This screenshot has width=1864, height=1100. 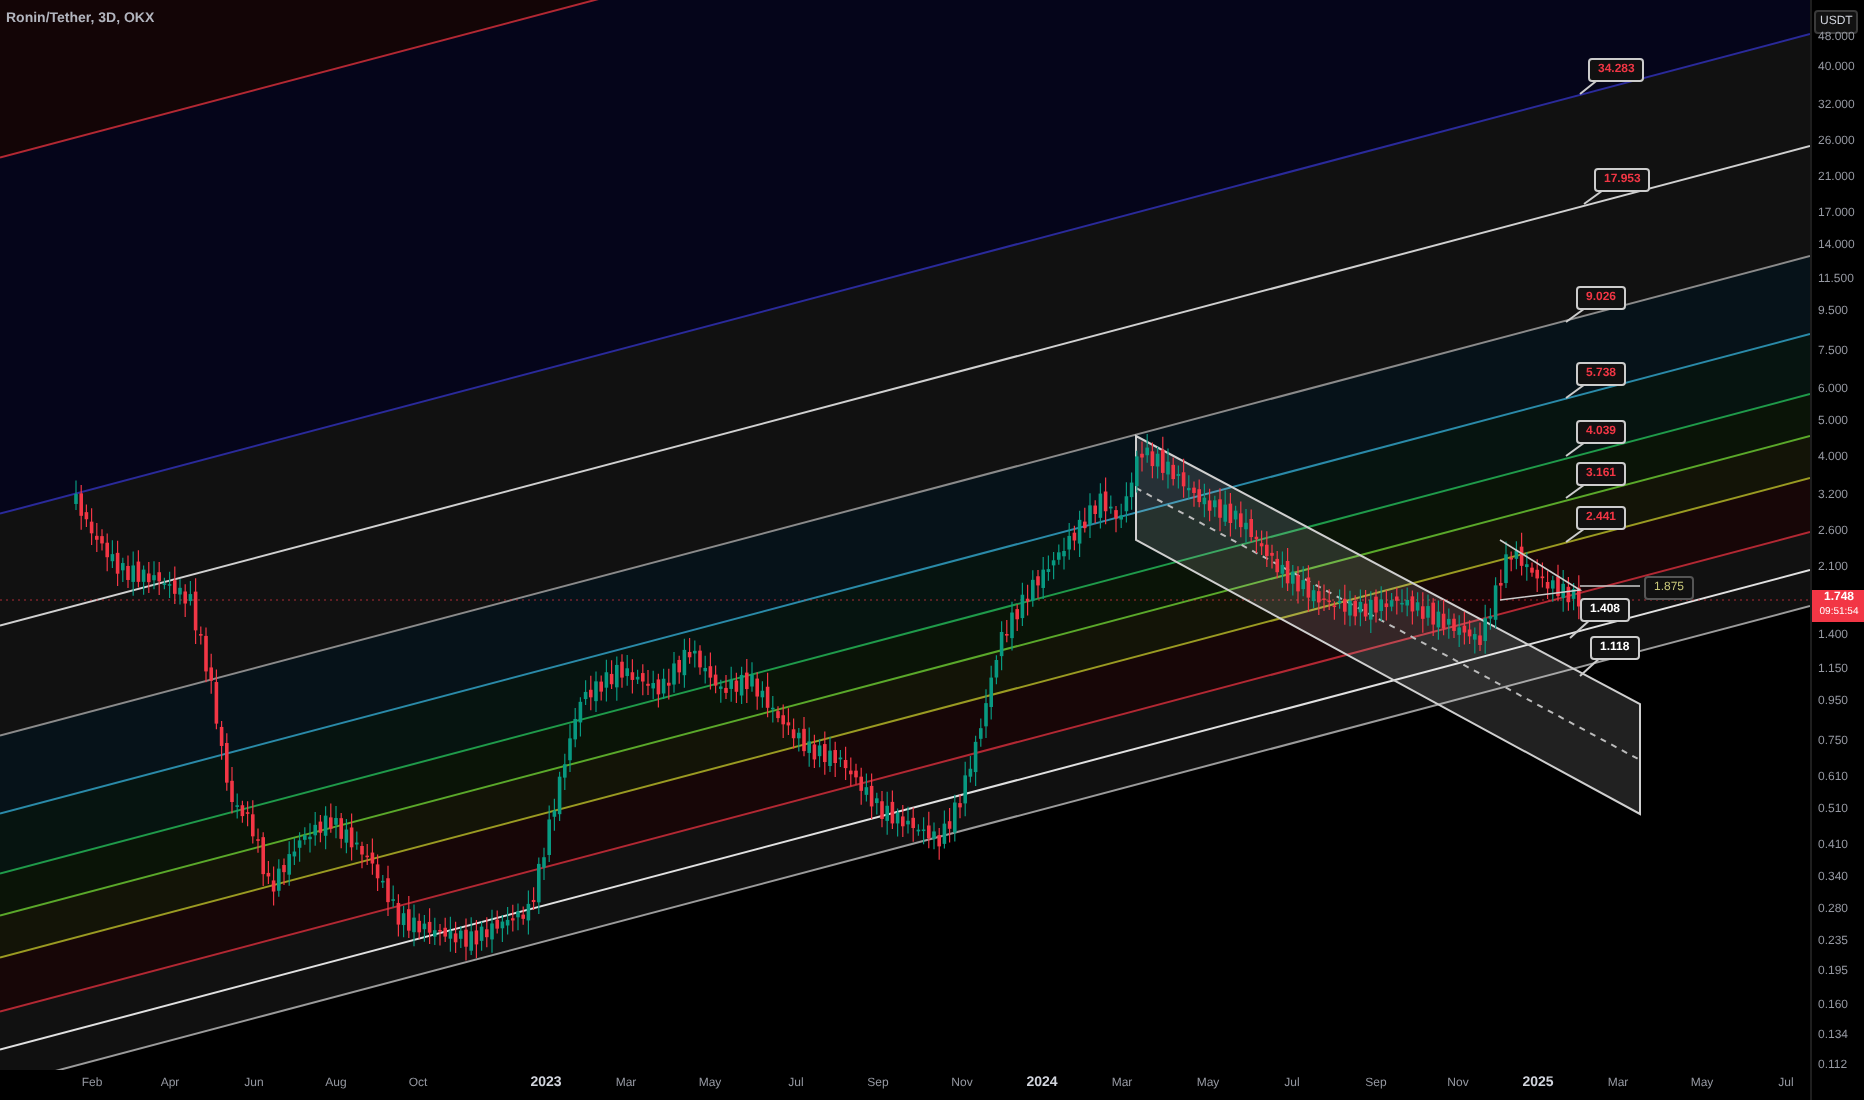 I want to click on triangle-drawing, so click(x=1541, y=570).